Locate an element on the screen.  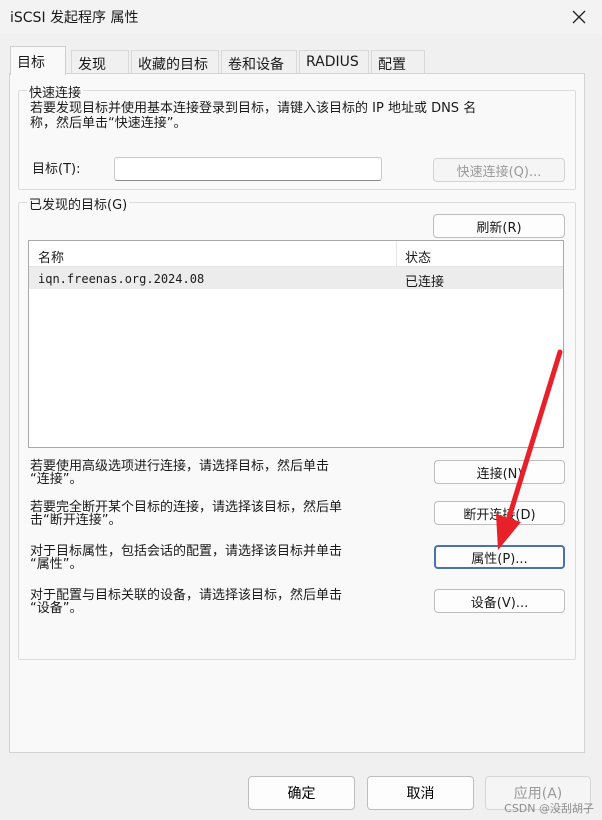
tab-targets: 目标 is located at coordinates (38, 60).